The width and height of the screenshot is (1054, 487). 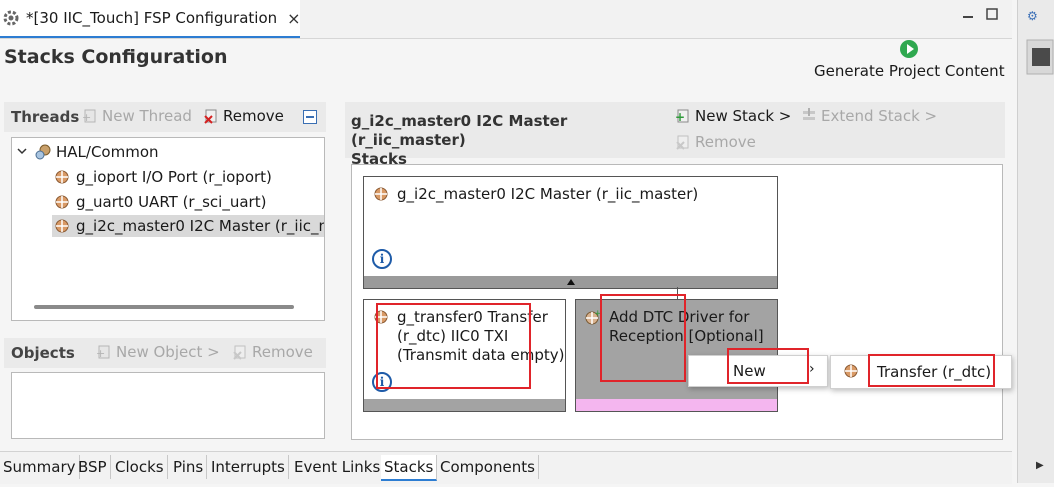 I want to click on tab-components: Components, so click(x=488, y=467).